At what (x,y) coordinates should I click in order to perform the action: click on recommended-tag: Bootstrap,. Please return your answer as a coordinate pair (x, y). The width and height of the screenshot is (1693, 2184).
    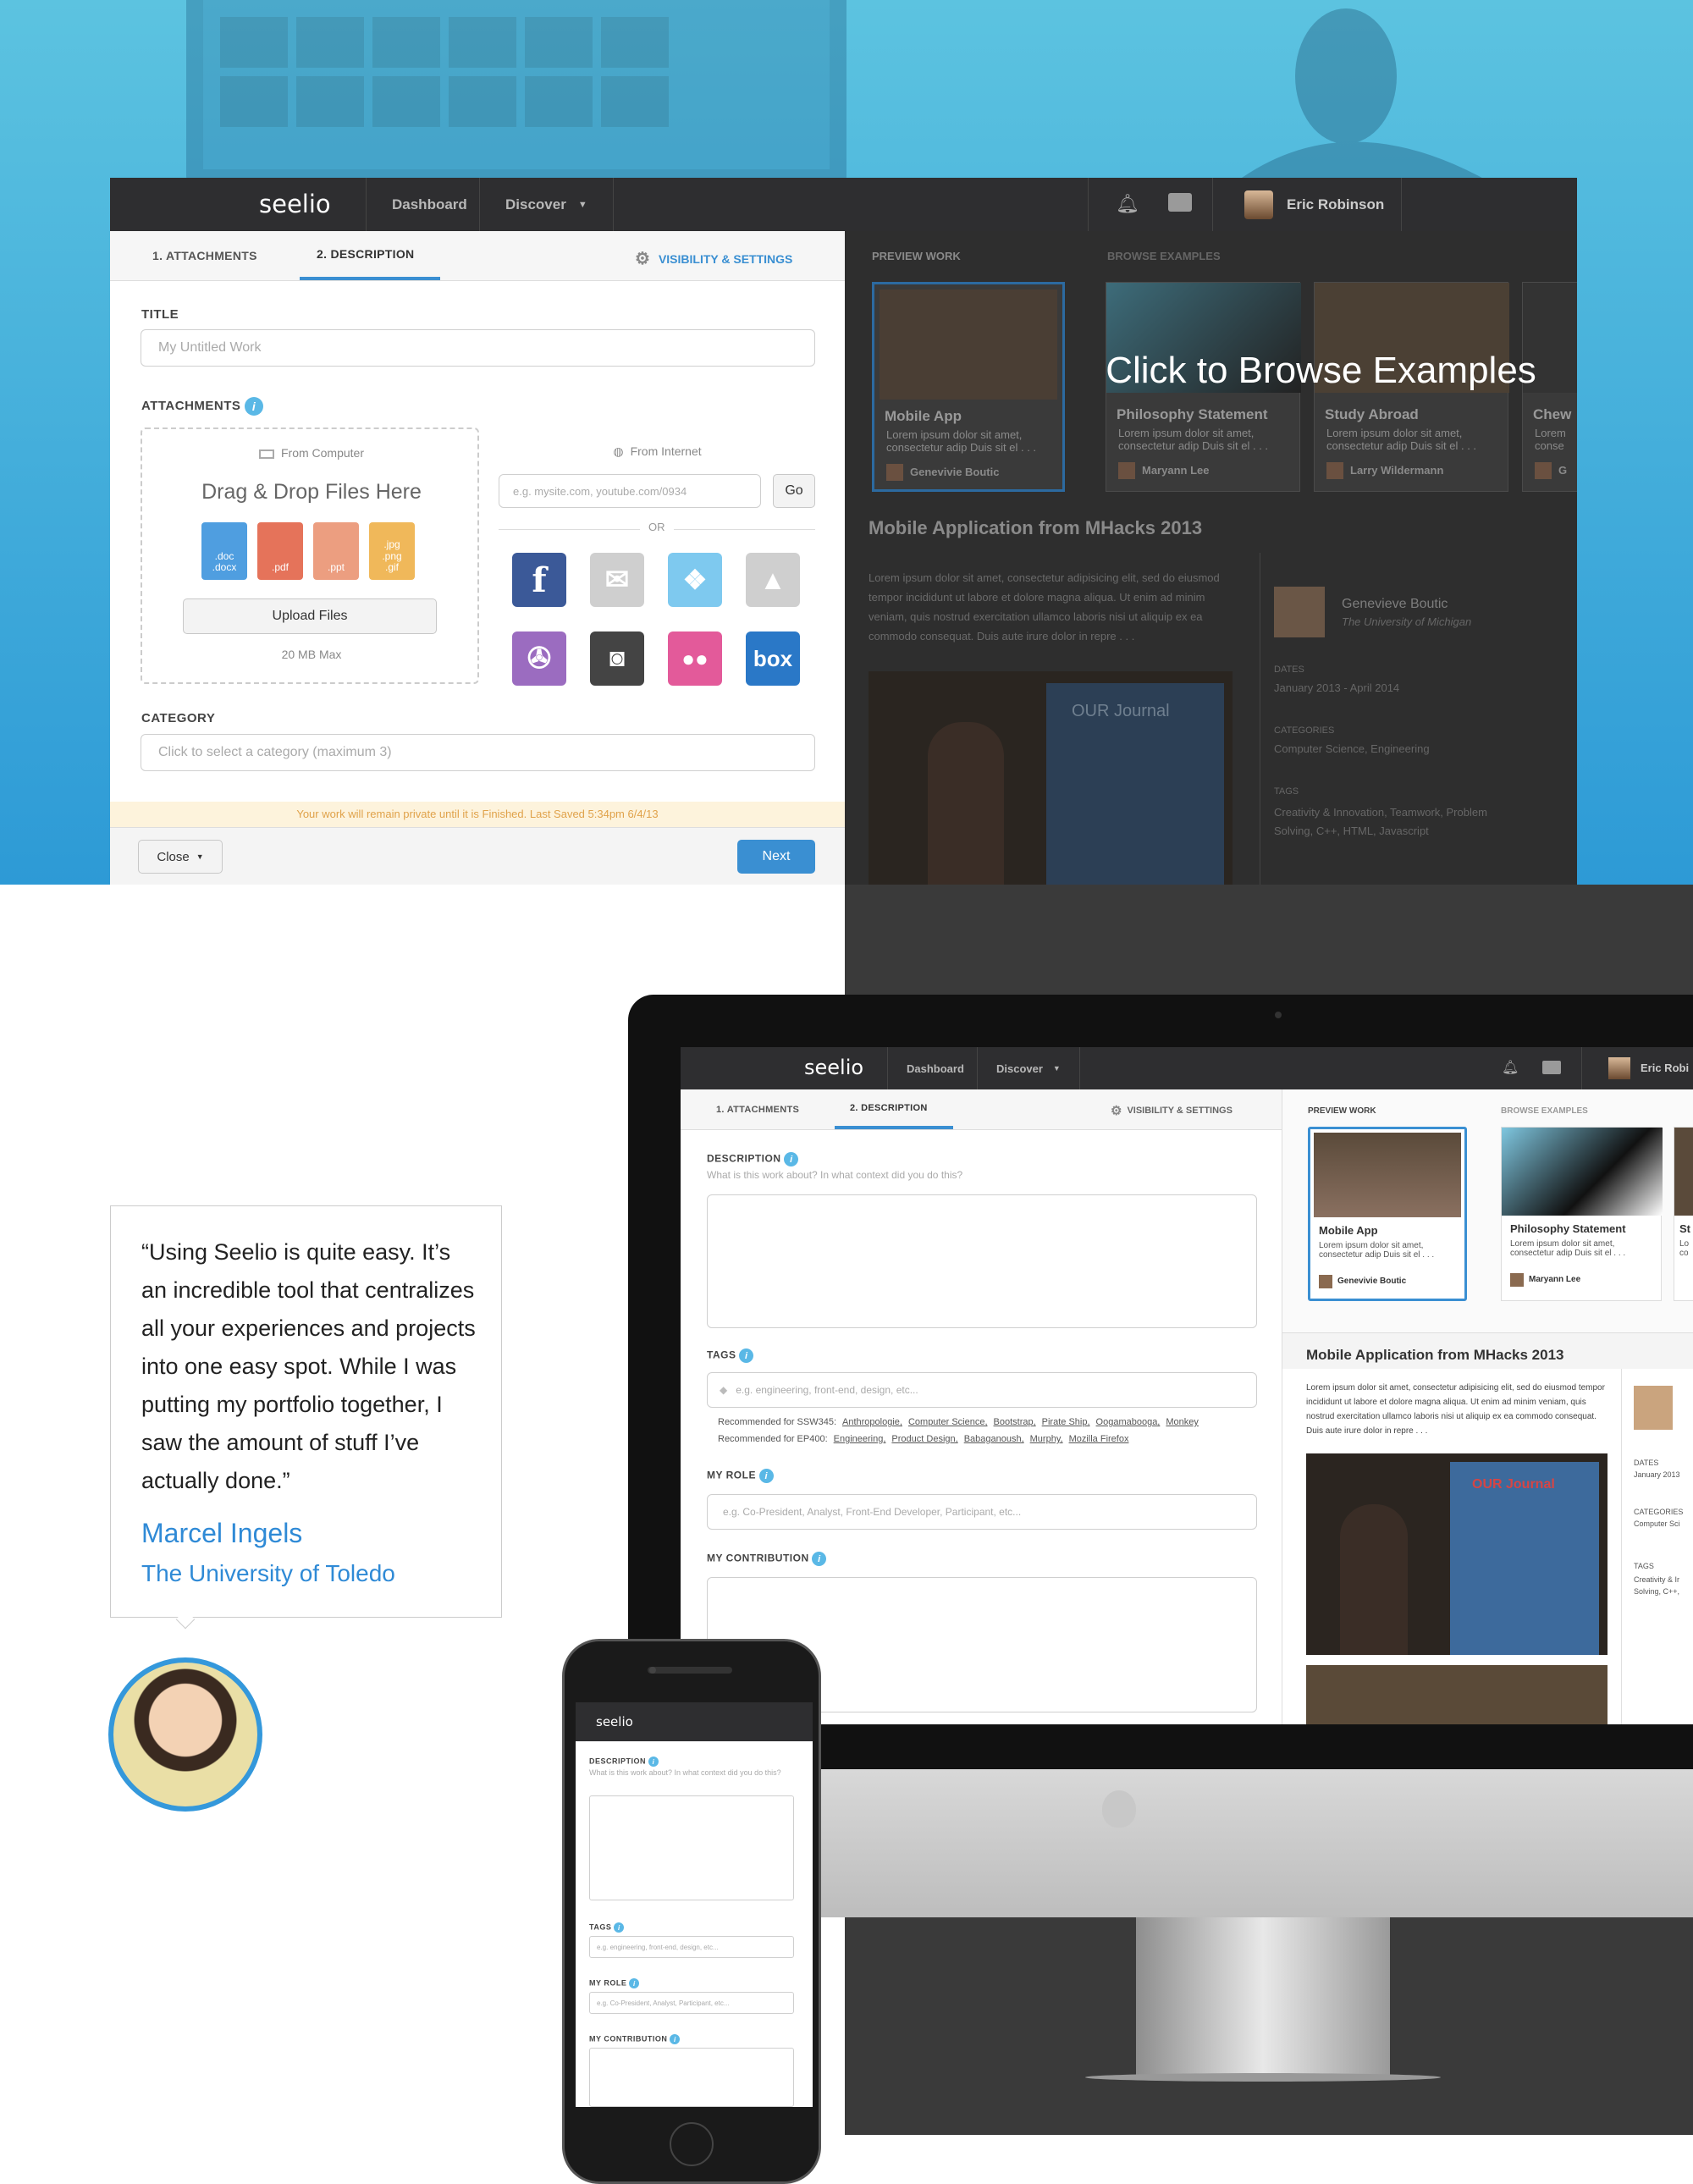
    Looking at the image, I should click on (1015, 1422).